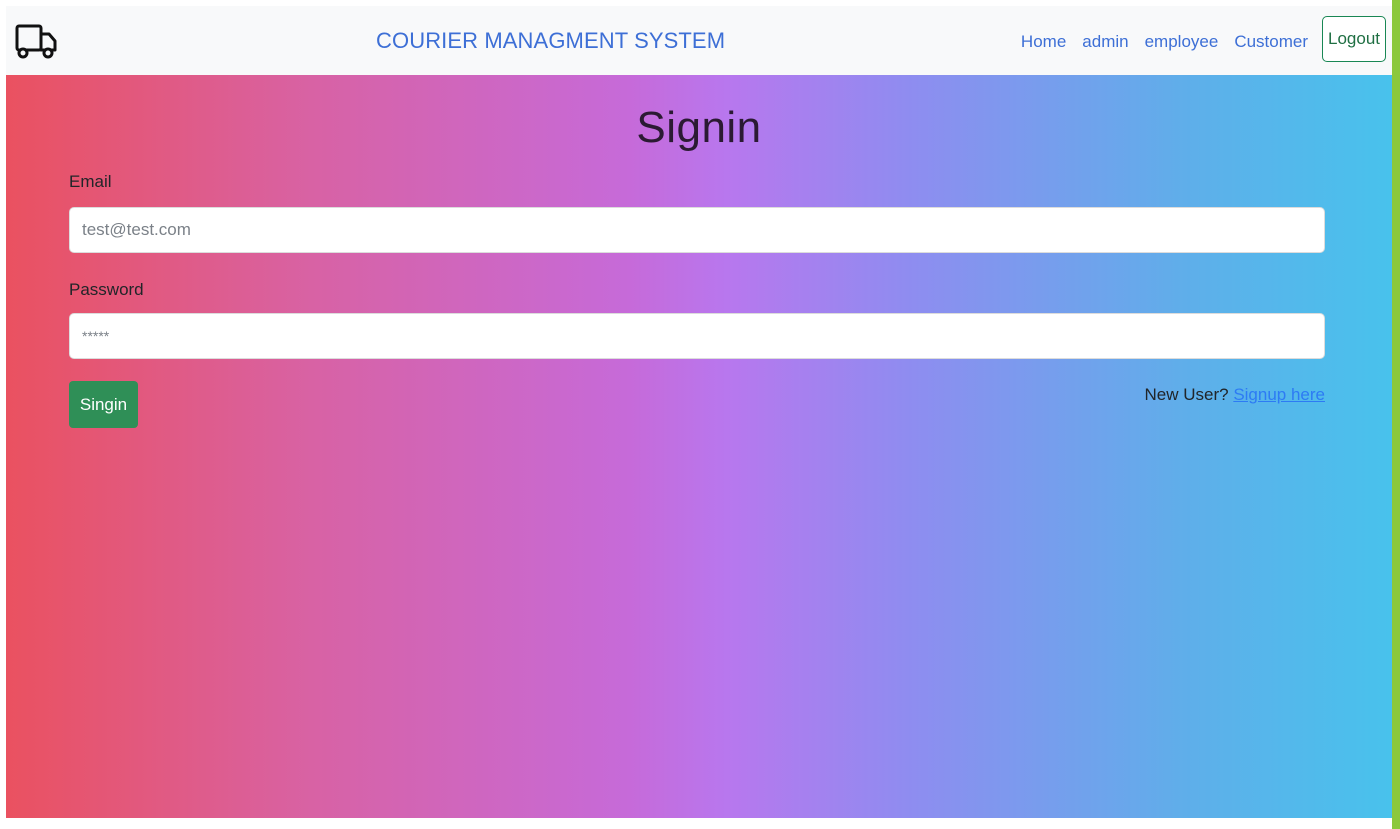 The image size is (1400, 829). Describe the element at coordinates (103, 404) in the screenshot. I see `signin-button: Singin` at that location.